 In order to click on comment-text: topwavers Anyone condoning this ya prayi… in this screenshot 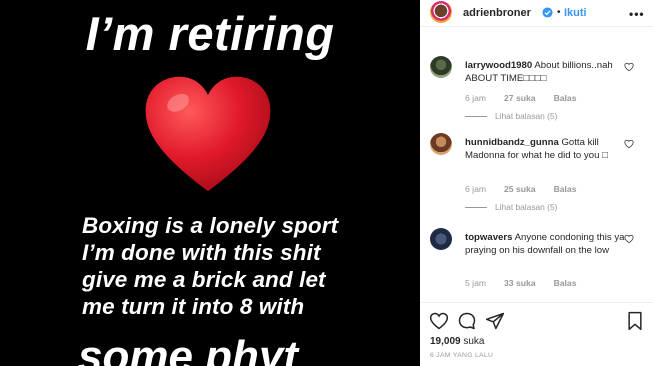, I will do `click(545, 244)`.